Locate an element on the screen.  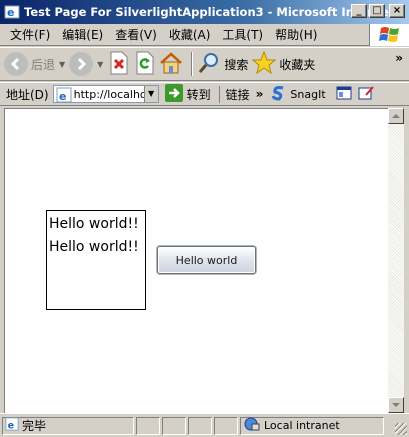
address-bar: 地址(D) e http://localhos ▼ 转到 链接 » SnagIt is located at coordinates (204, 94).